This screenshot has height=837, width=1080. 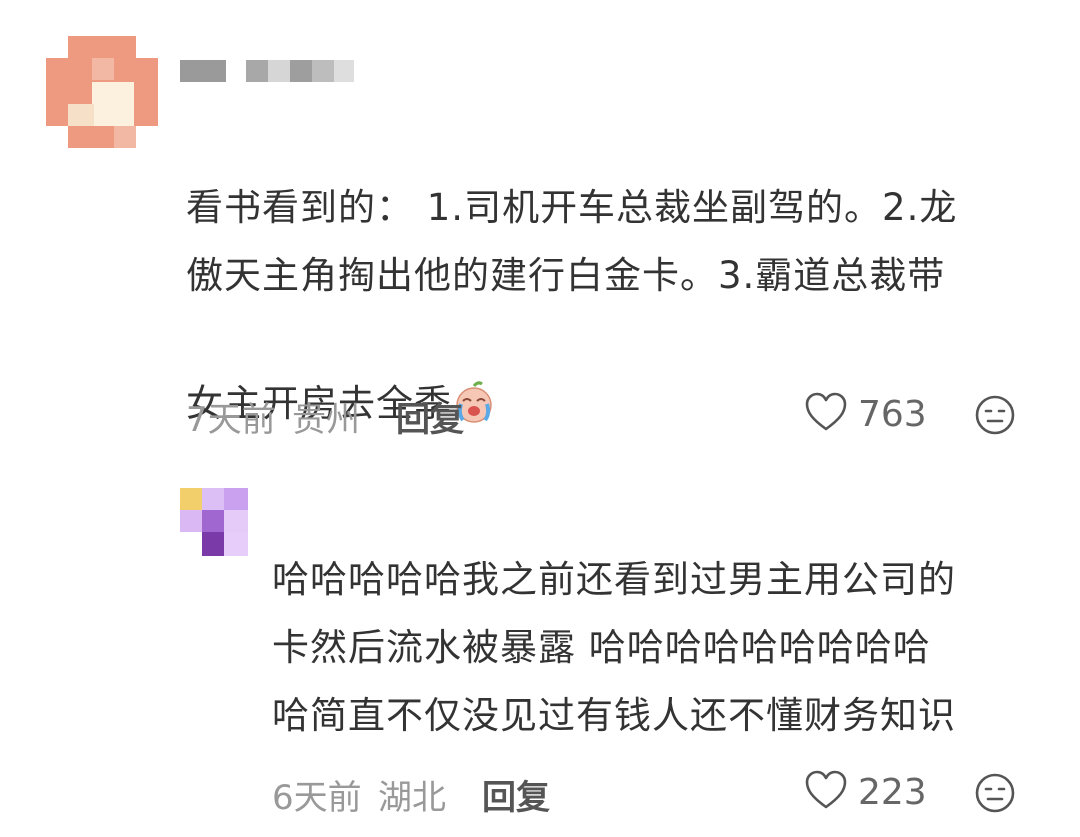 I want to click on comment-time: 7天前, so click(x=231, y=420).